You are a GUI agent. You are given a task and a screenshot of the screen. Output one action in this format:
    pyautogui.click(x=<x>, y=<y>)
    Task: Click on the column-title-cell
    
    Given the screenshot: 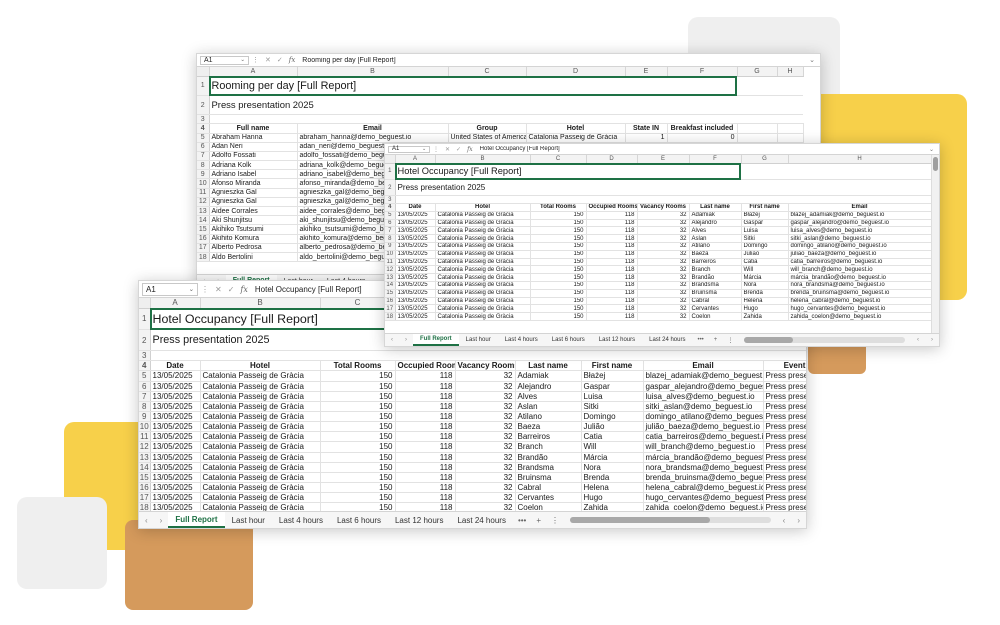 What is the action you would take?
    pyautogui.click(x=790, y=128)
    